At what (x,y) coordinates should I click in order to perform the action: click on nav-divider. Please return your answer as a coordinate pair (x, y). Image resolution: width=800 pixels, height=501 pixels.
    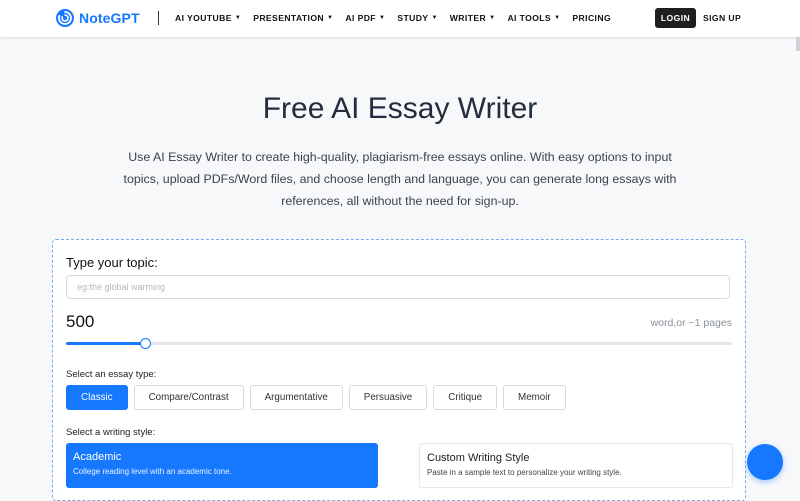
    Looking at the image, I should click on (158, 18).